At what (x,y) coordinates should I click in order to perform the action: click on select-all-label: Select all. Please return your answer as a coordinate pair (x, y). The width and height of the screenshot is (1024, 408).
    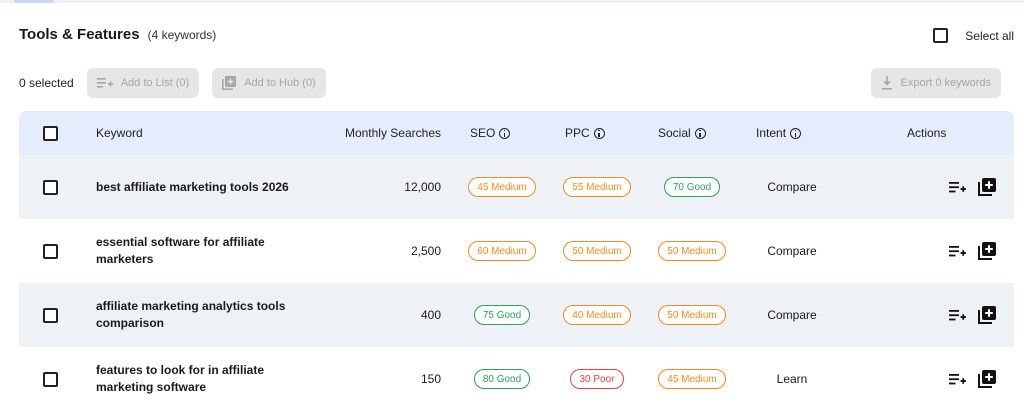
    Looking at the image, I should click on (989, 36).